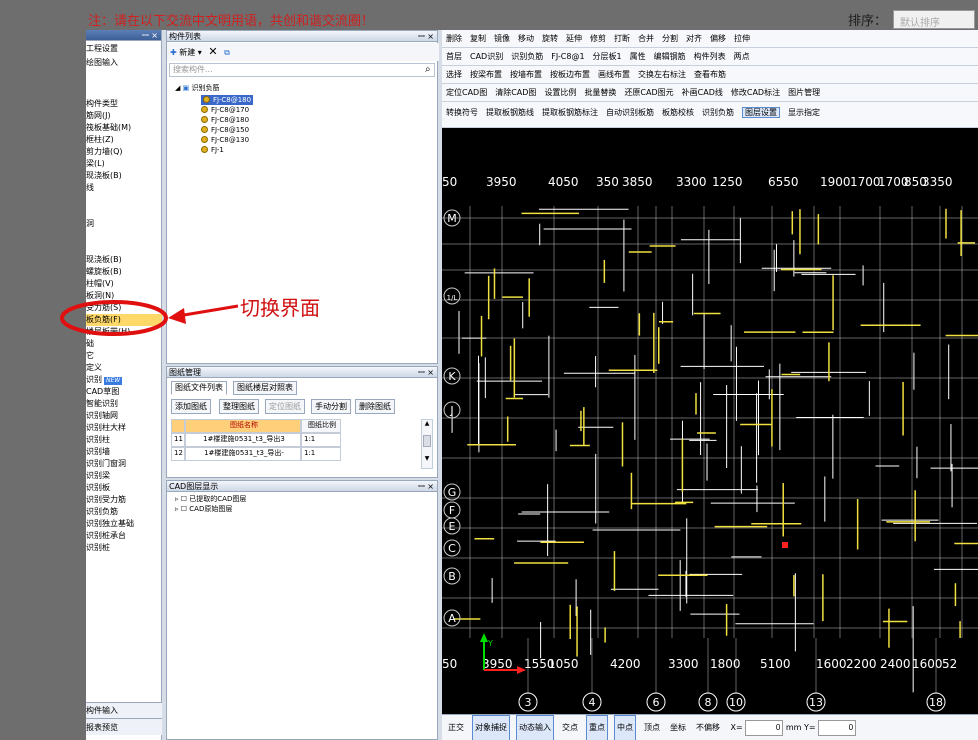 The height and width of the screenshot is (740, 978). What do you see at coordinates (243, 440) in the screenshot?
I see `table-cell-name: 1#楼建施0531_t3_导出3` at bounding box center [243, 440].